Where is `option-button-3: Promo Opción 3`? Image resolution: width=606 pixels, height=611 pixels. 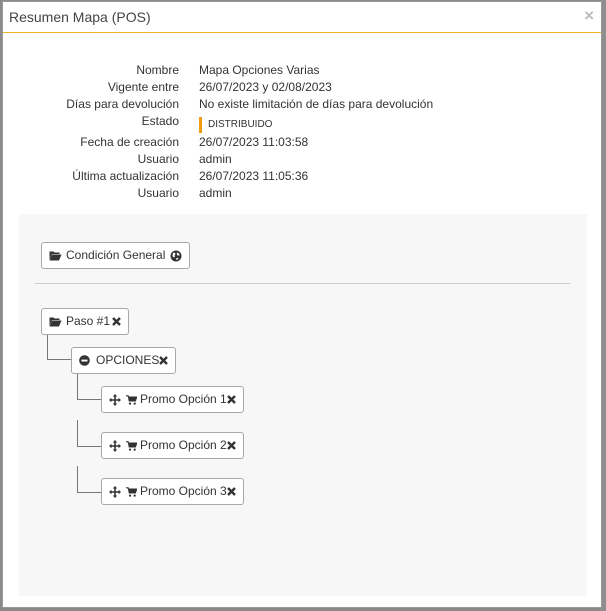
option-button-3: Promo Opción 3 is located at coordinates (172, 491).